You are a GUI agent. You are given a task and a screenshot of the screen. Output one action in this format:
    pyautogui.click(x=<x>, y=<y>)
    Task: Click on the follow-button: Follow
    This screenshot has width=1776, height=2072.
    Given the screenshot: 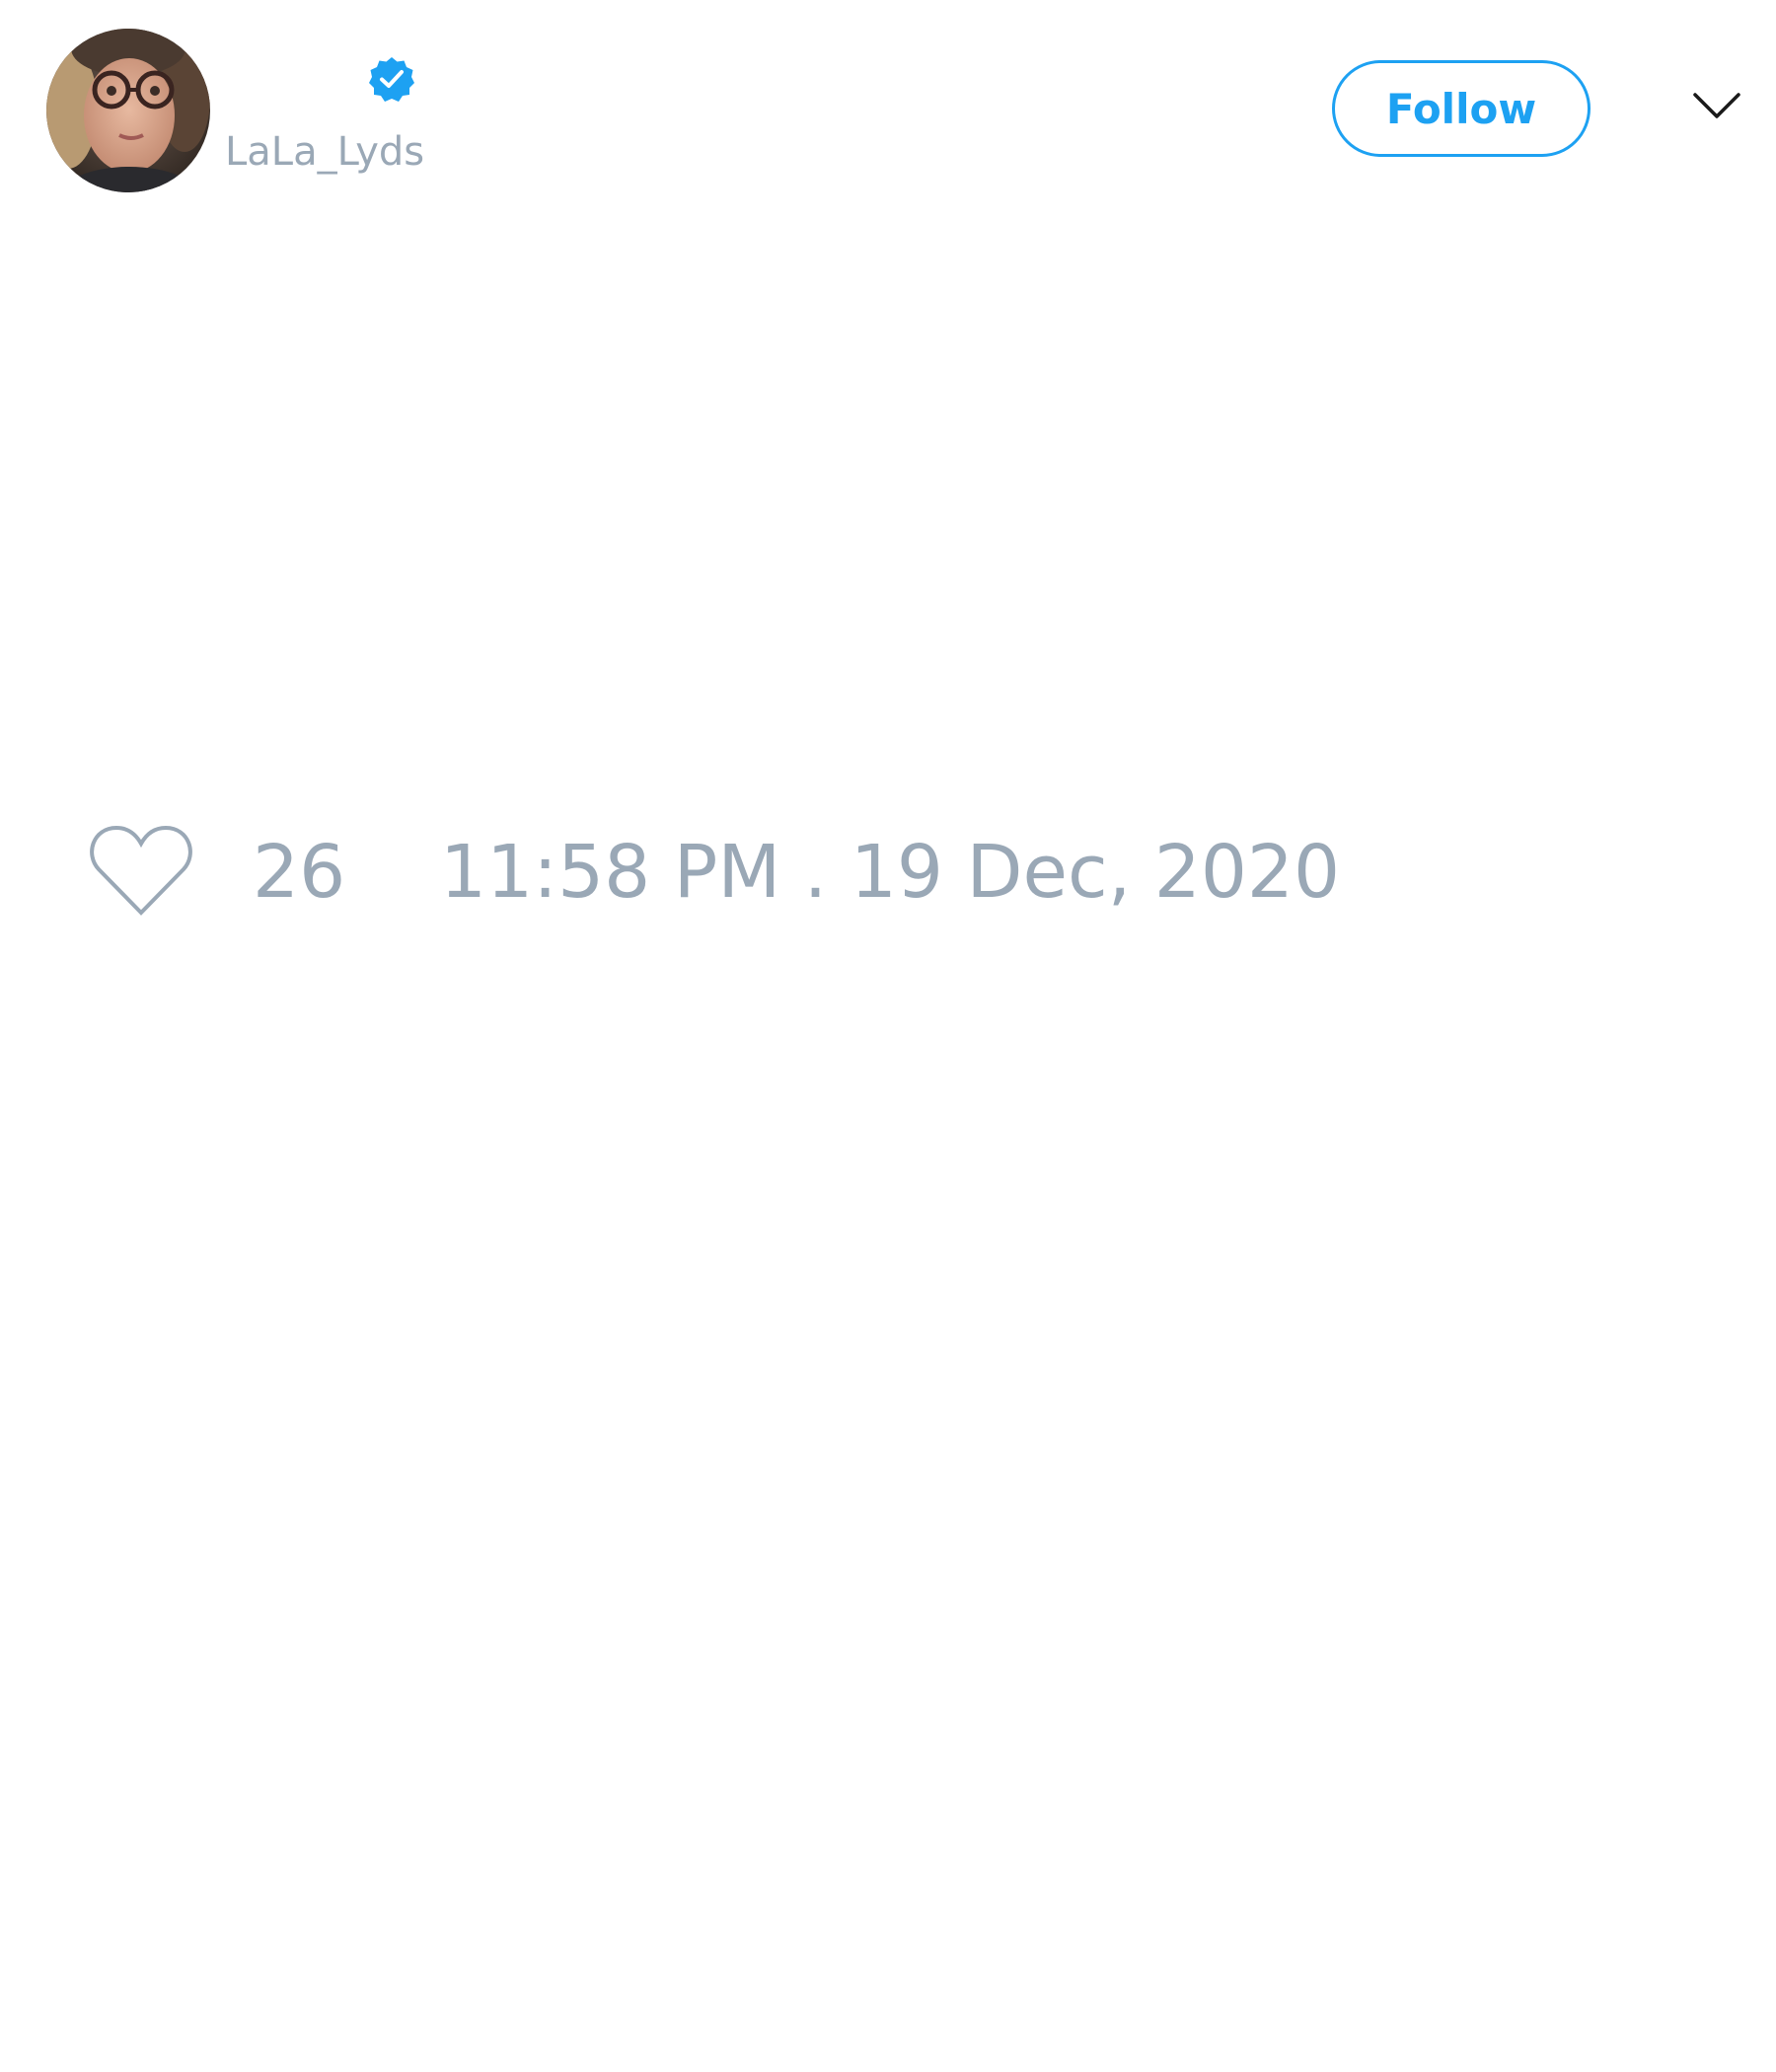 What is the action you would take?
    pyautogui.click(x=1462, y=109)
    